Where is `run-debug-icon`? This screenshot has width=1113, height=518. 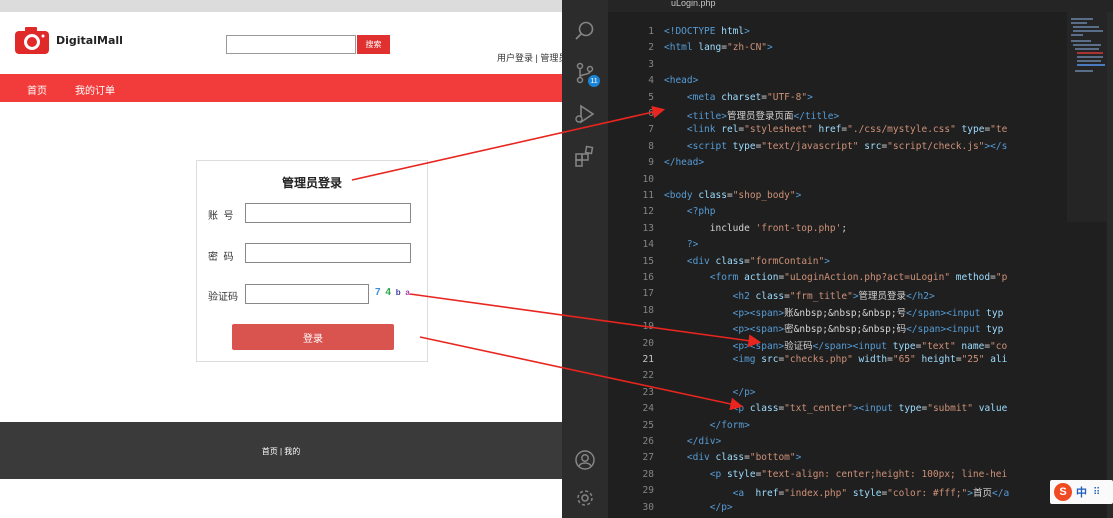 run-debug-icon is located at coordinates (585, 114).